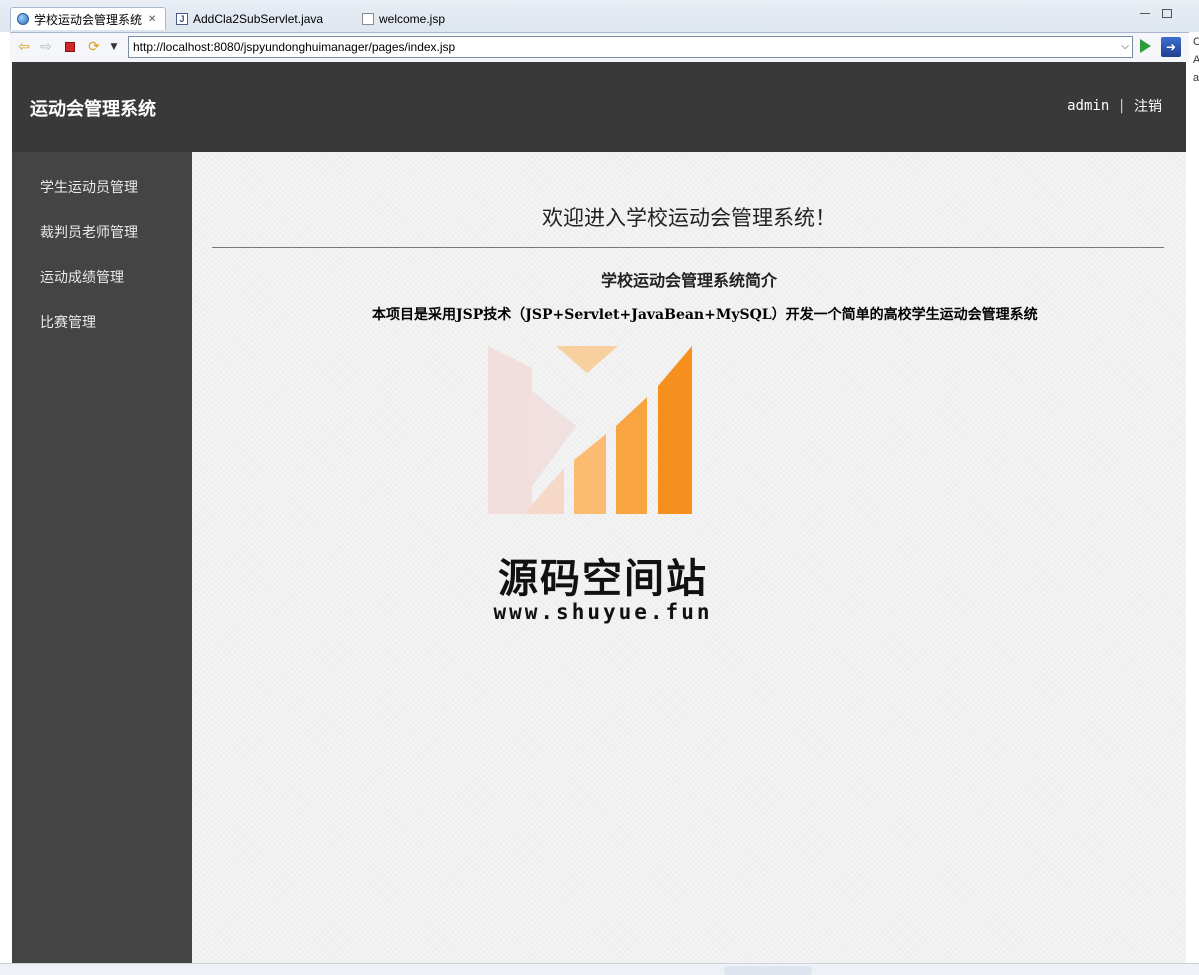  I want to click on tab-jsp-file: welcome.jsp, so click(400, 18).